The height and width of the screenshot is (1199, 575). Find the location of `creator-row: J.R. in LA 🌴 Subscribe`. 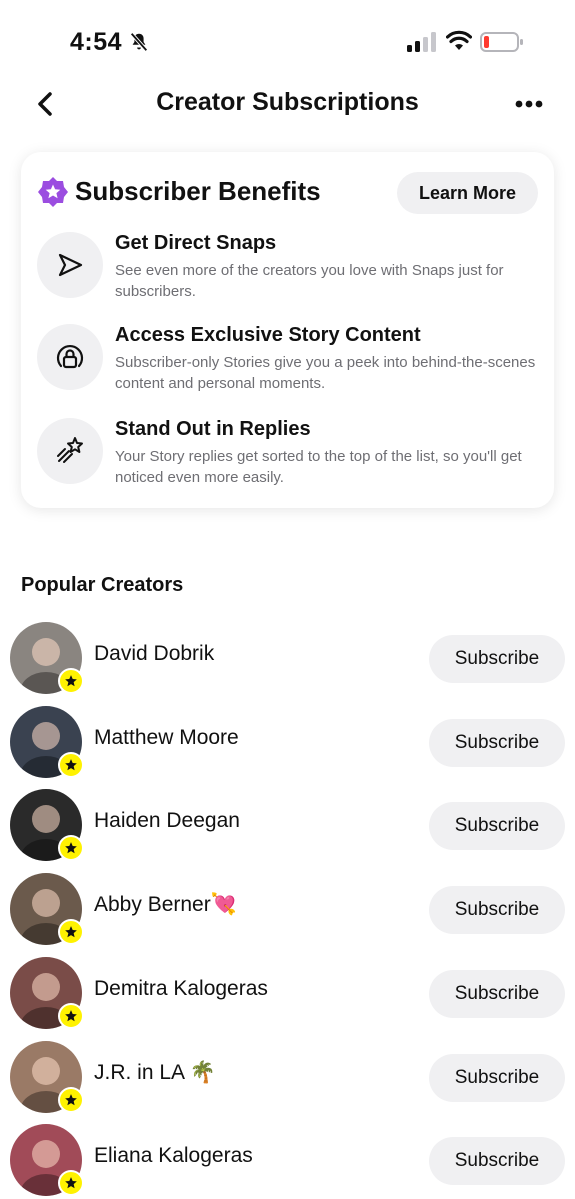

creator-row: J.R. in LA 🌴 Subscribe is located at coordinates (287, 1082).